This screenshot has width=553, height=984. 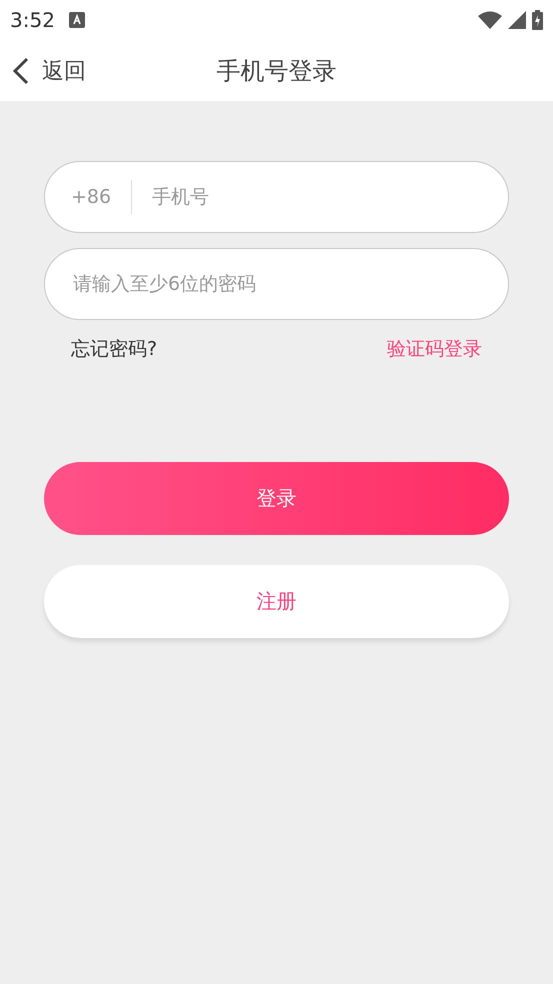 I want to click on password-input: 请输入至少6位的密码, so click(x=276, y=284).